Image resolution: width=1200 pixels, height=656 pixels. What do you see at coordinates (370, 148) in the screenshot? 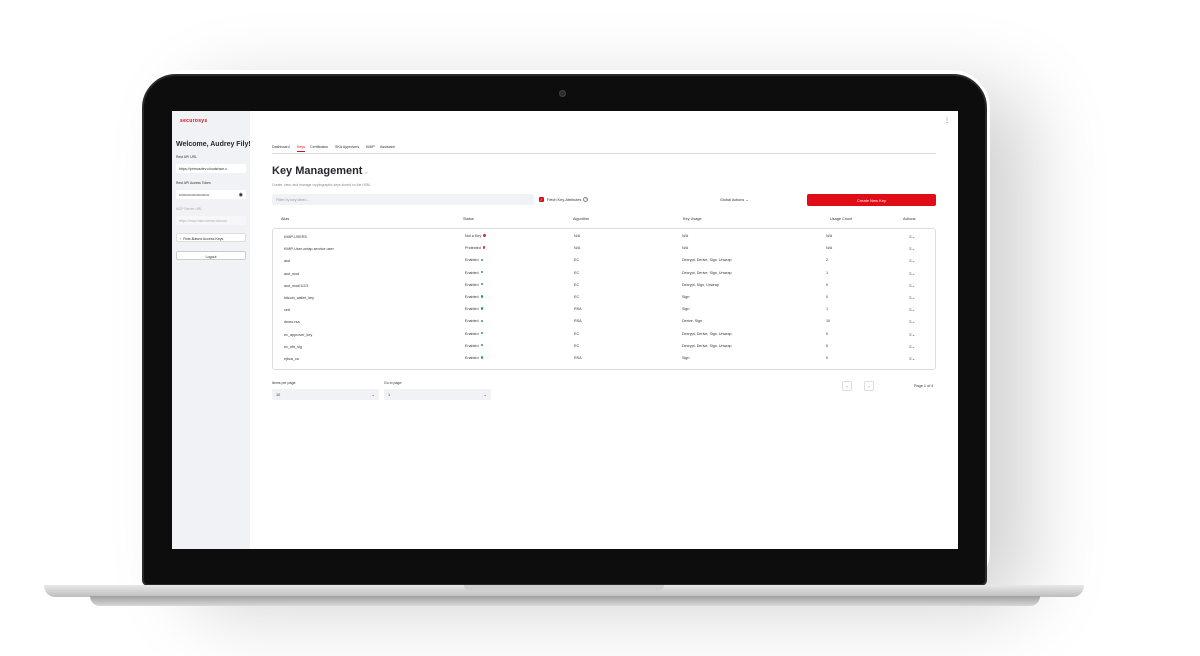
I see `tab-kmip: KMIP` at bounding box center [370, 148].